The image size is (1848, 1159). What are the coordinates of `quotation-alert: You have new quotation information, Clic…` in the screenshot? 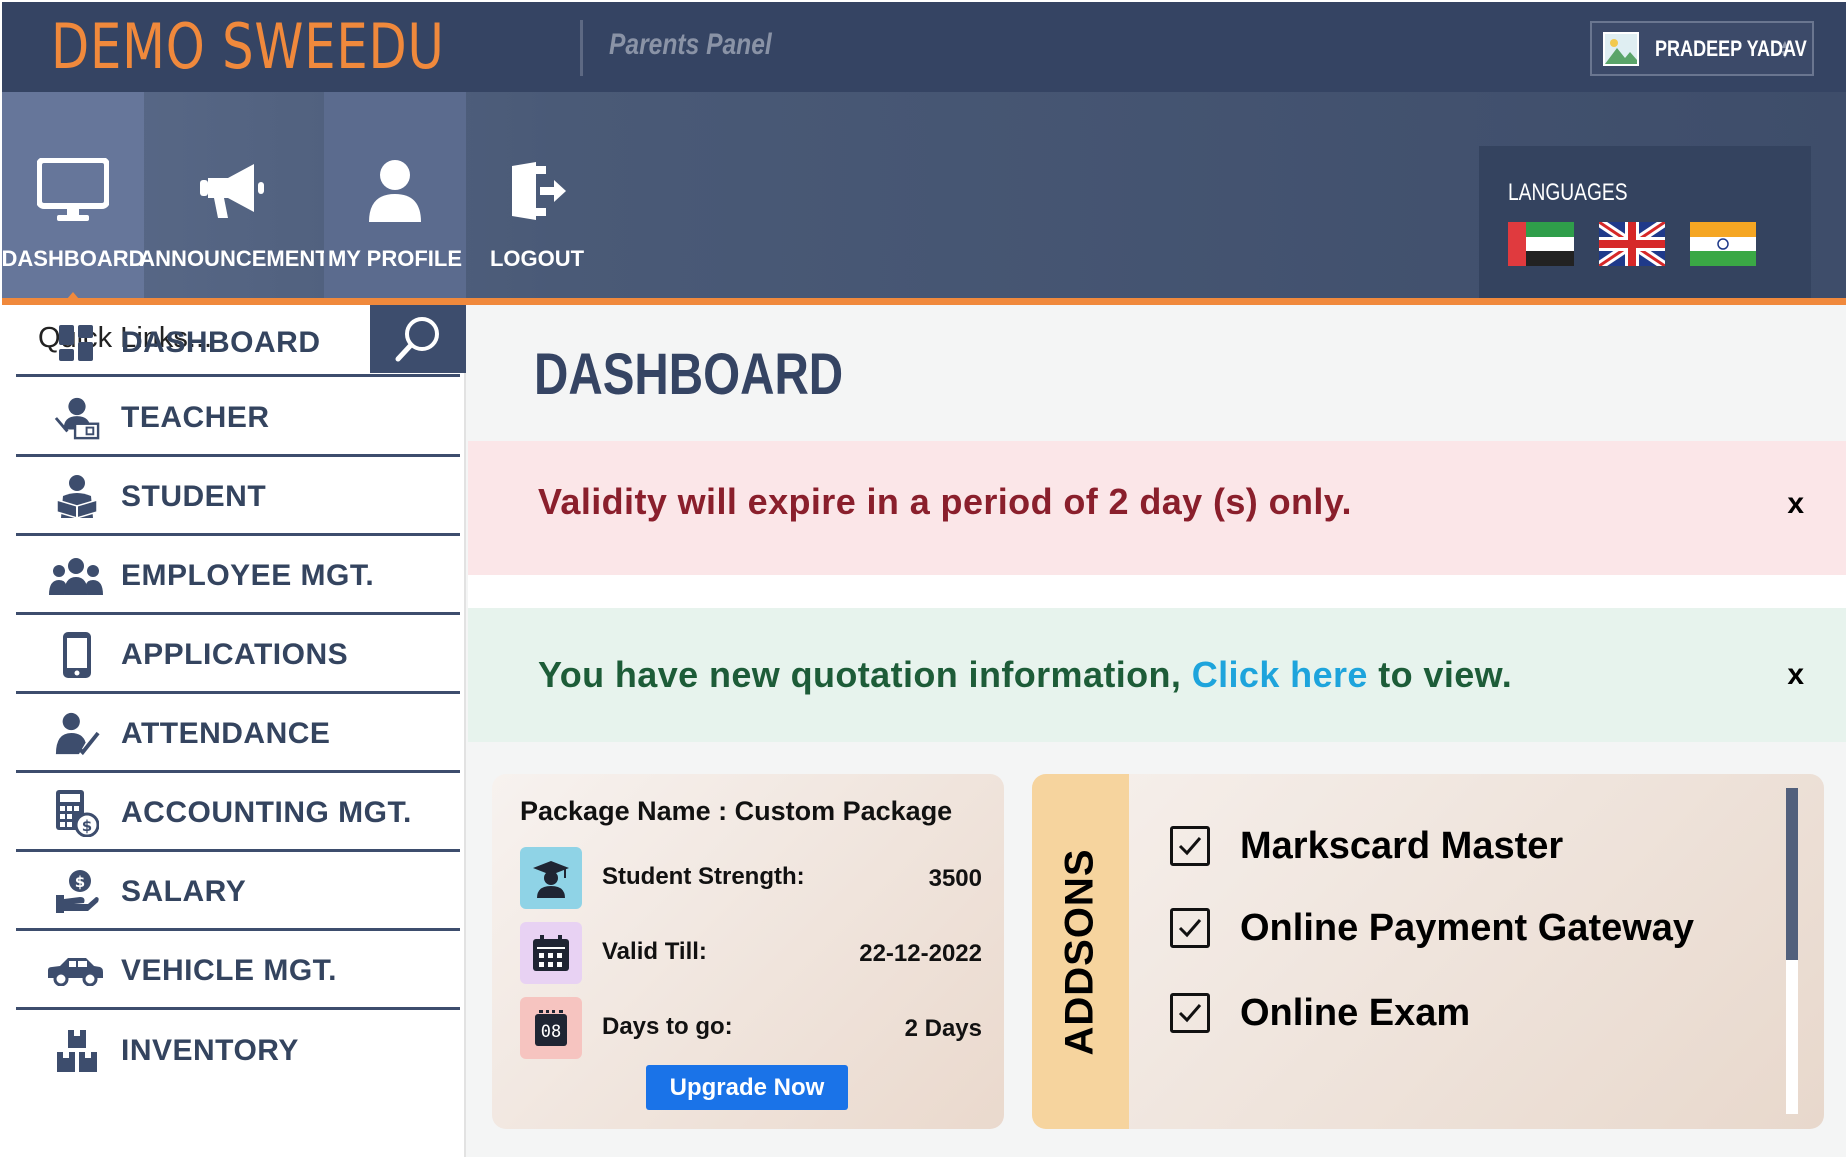 It's located at (1157, 675).